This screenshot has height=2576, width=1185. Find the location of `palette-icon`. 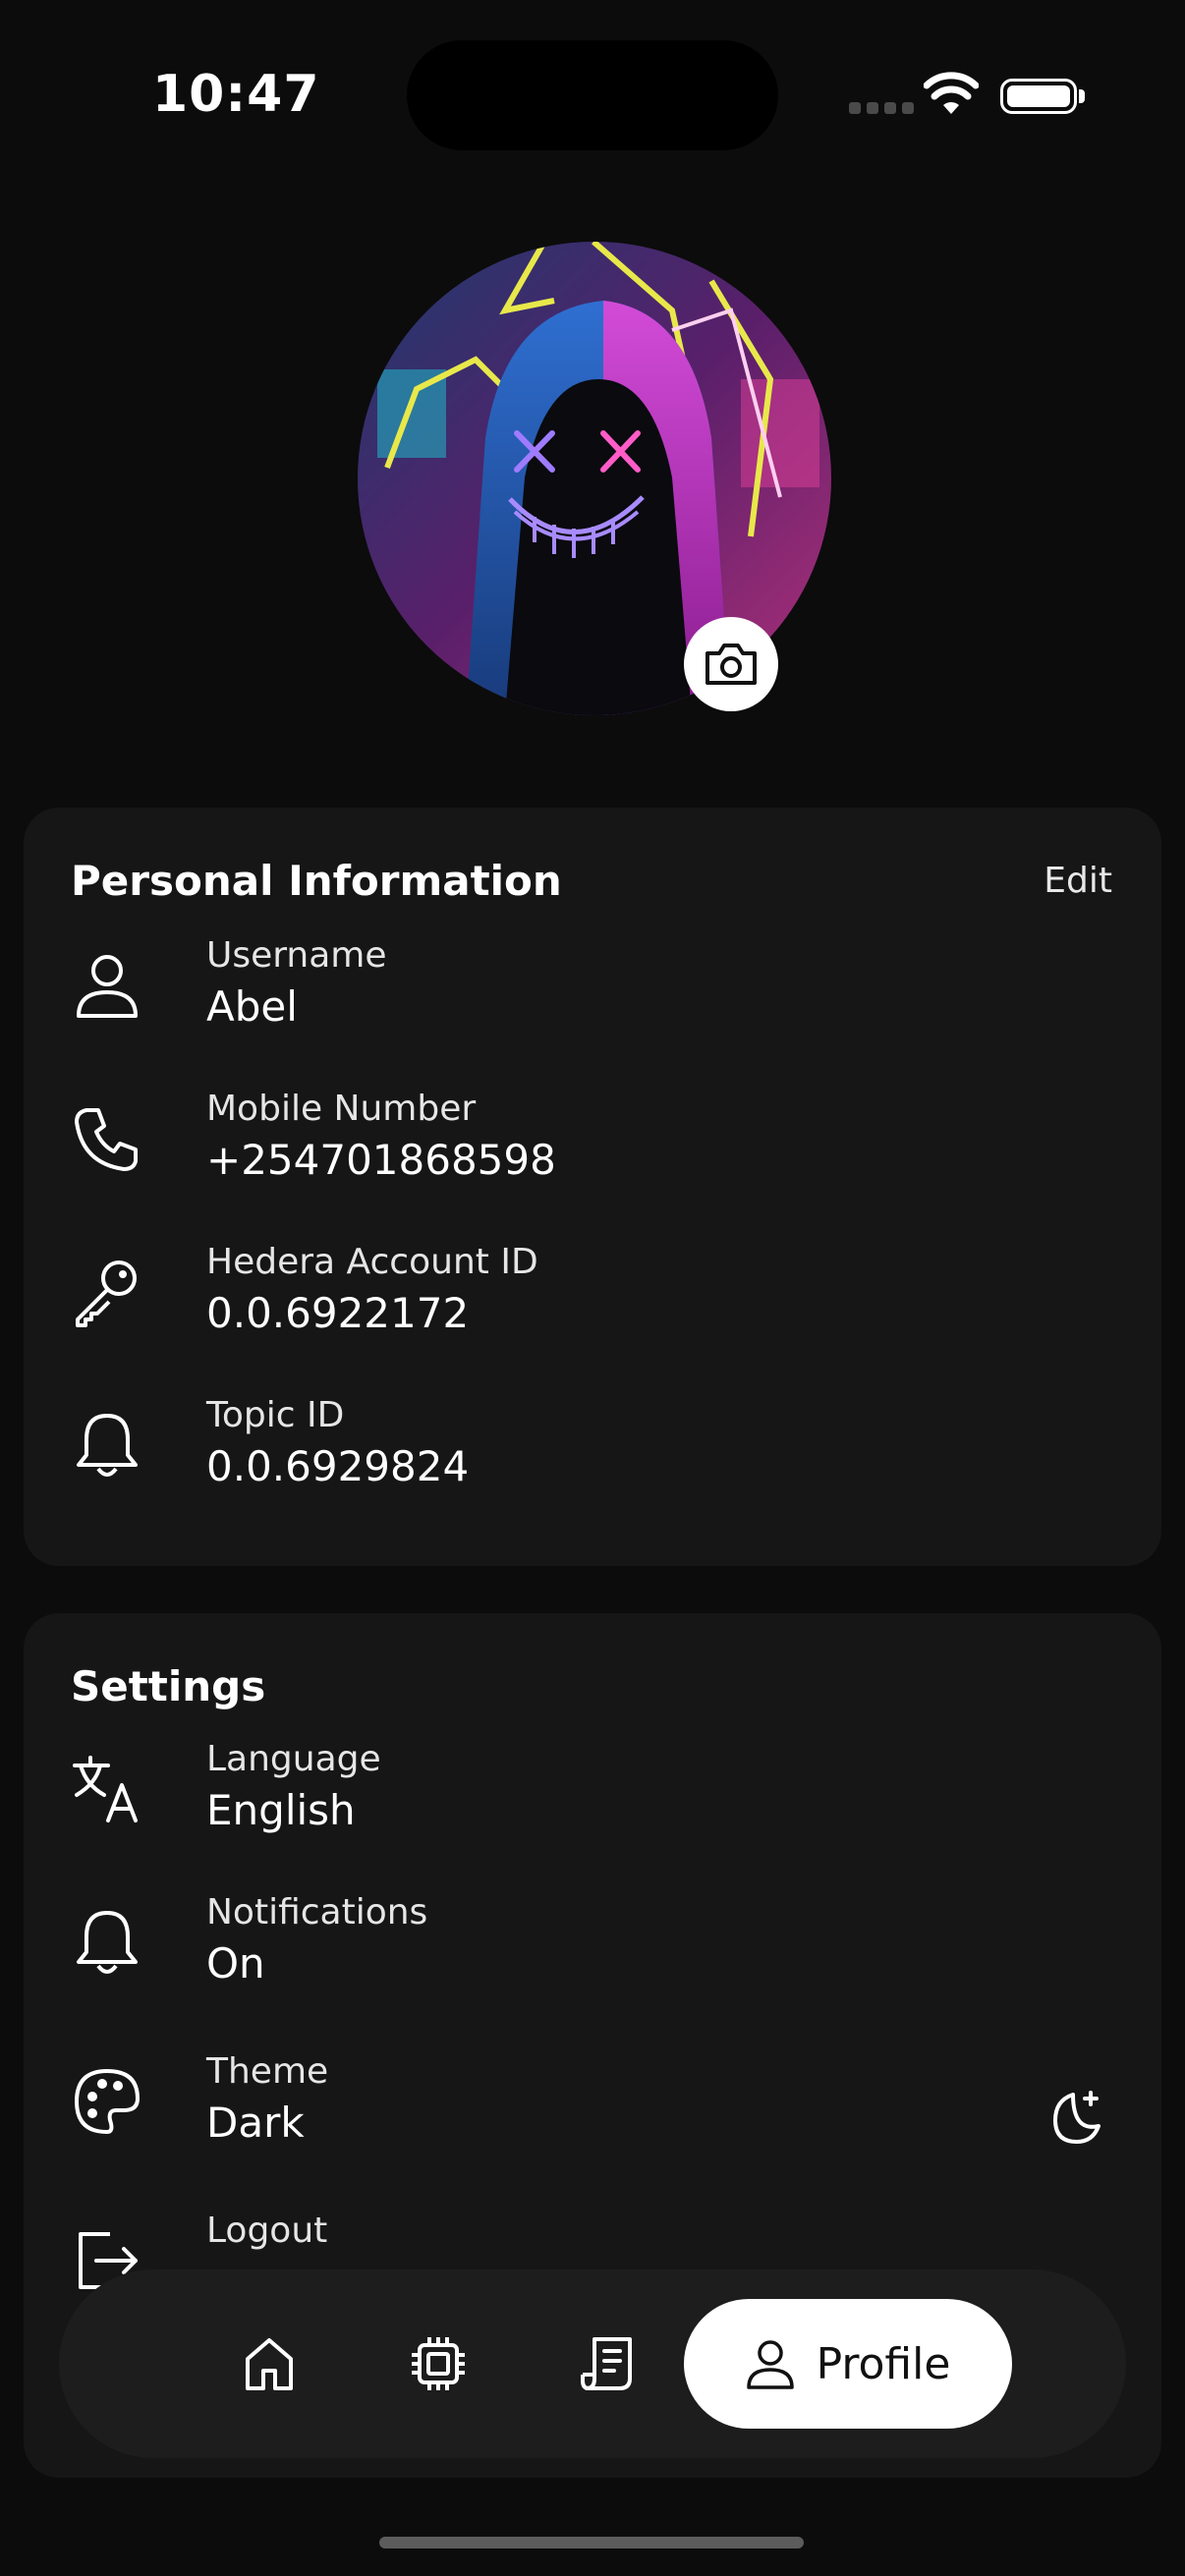

palette-icon is located at coordinates (107, 2101).